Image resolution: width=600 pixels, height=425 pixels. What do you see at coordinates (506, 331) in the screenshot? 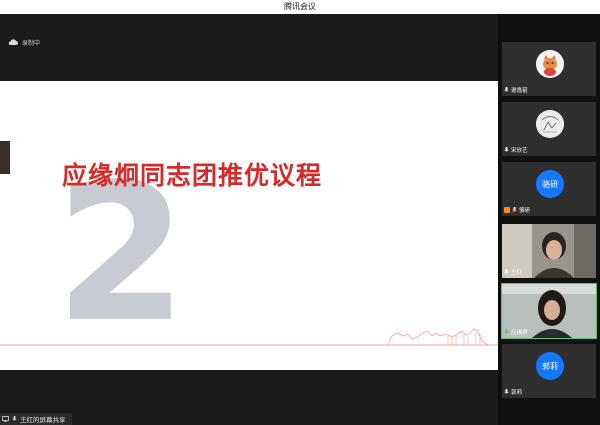
I see `mic-speaking-icon` at bounding box center [506, 331].